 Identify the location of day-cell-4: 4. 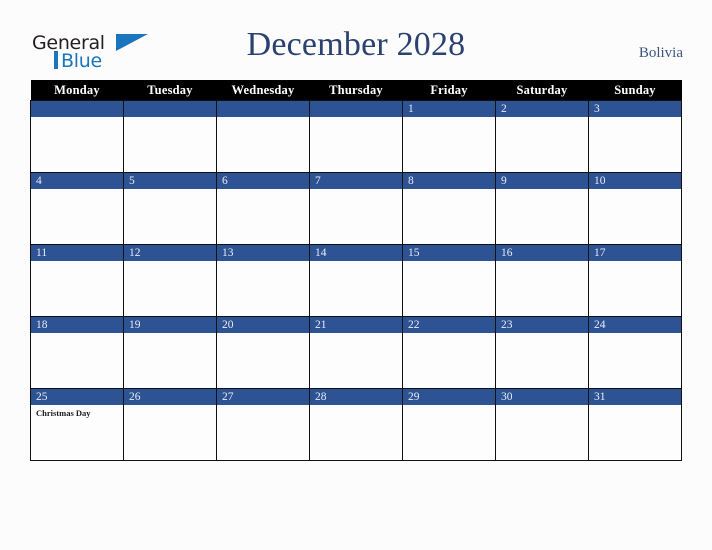
(77, 208).